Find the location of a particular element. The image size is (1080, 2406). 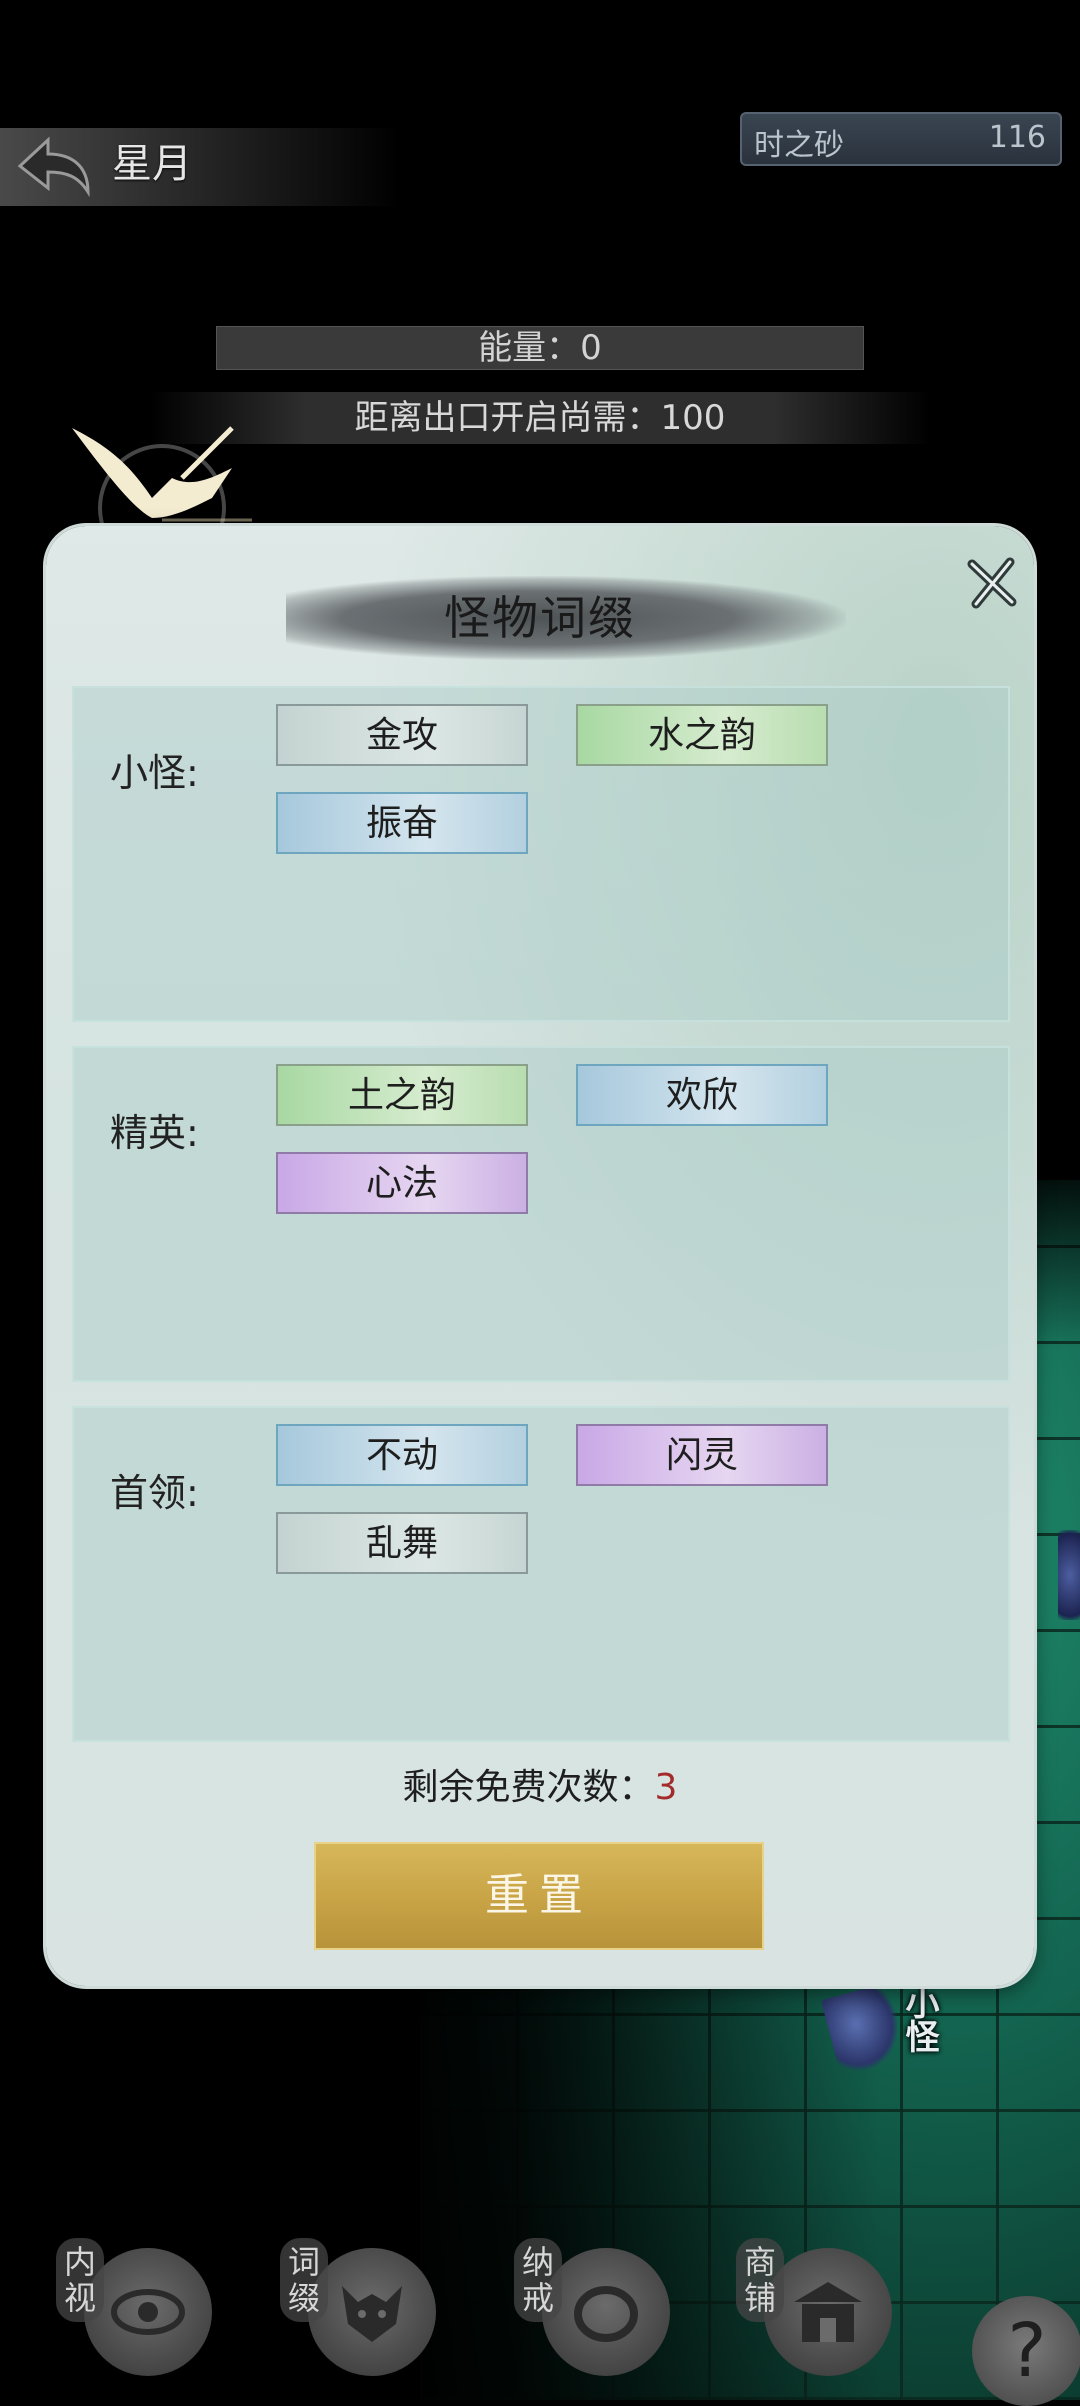

help-button: ? is located at coordinates (1026, 2351).